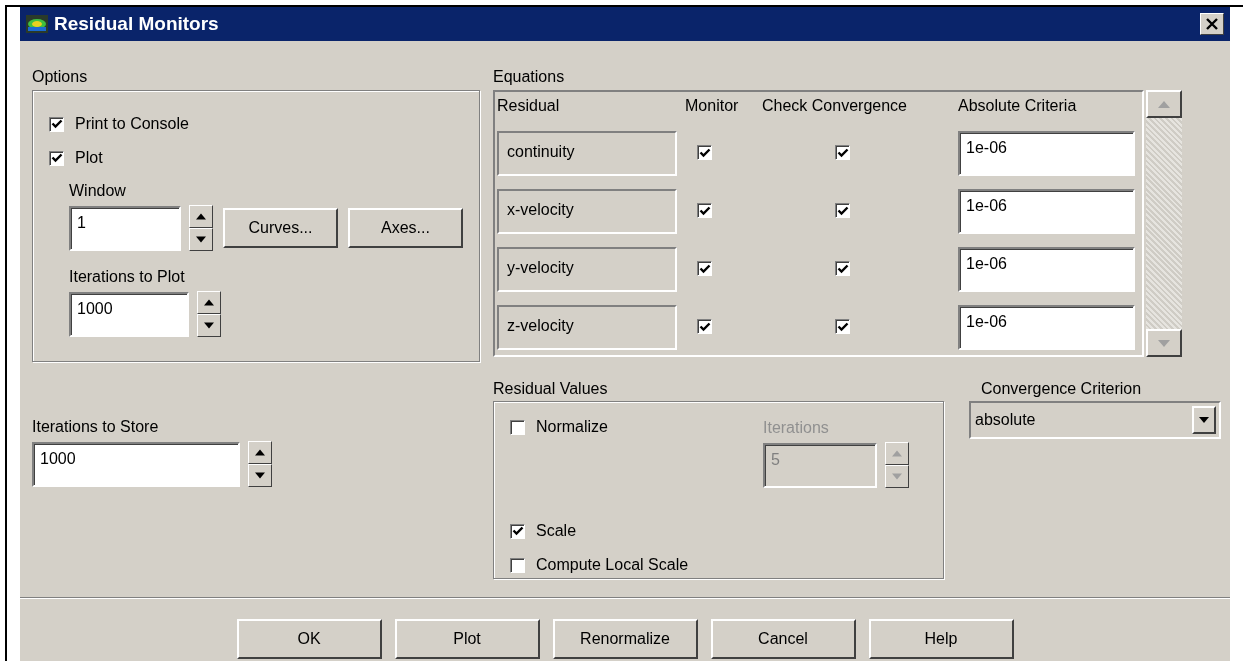 This screenshot has width=1243, height=661. I want to click on residual-name: y-velocity, so click(587, 269).